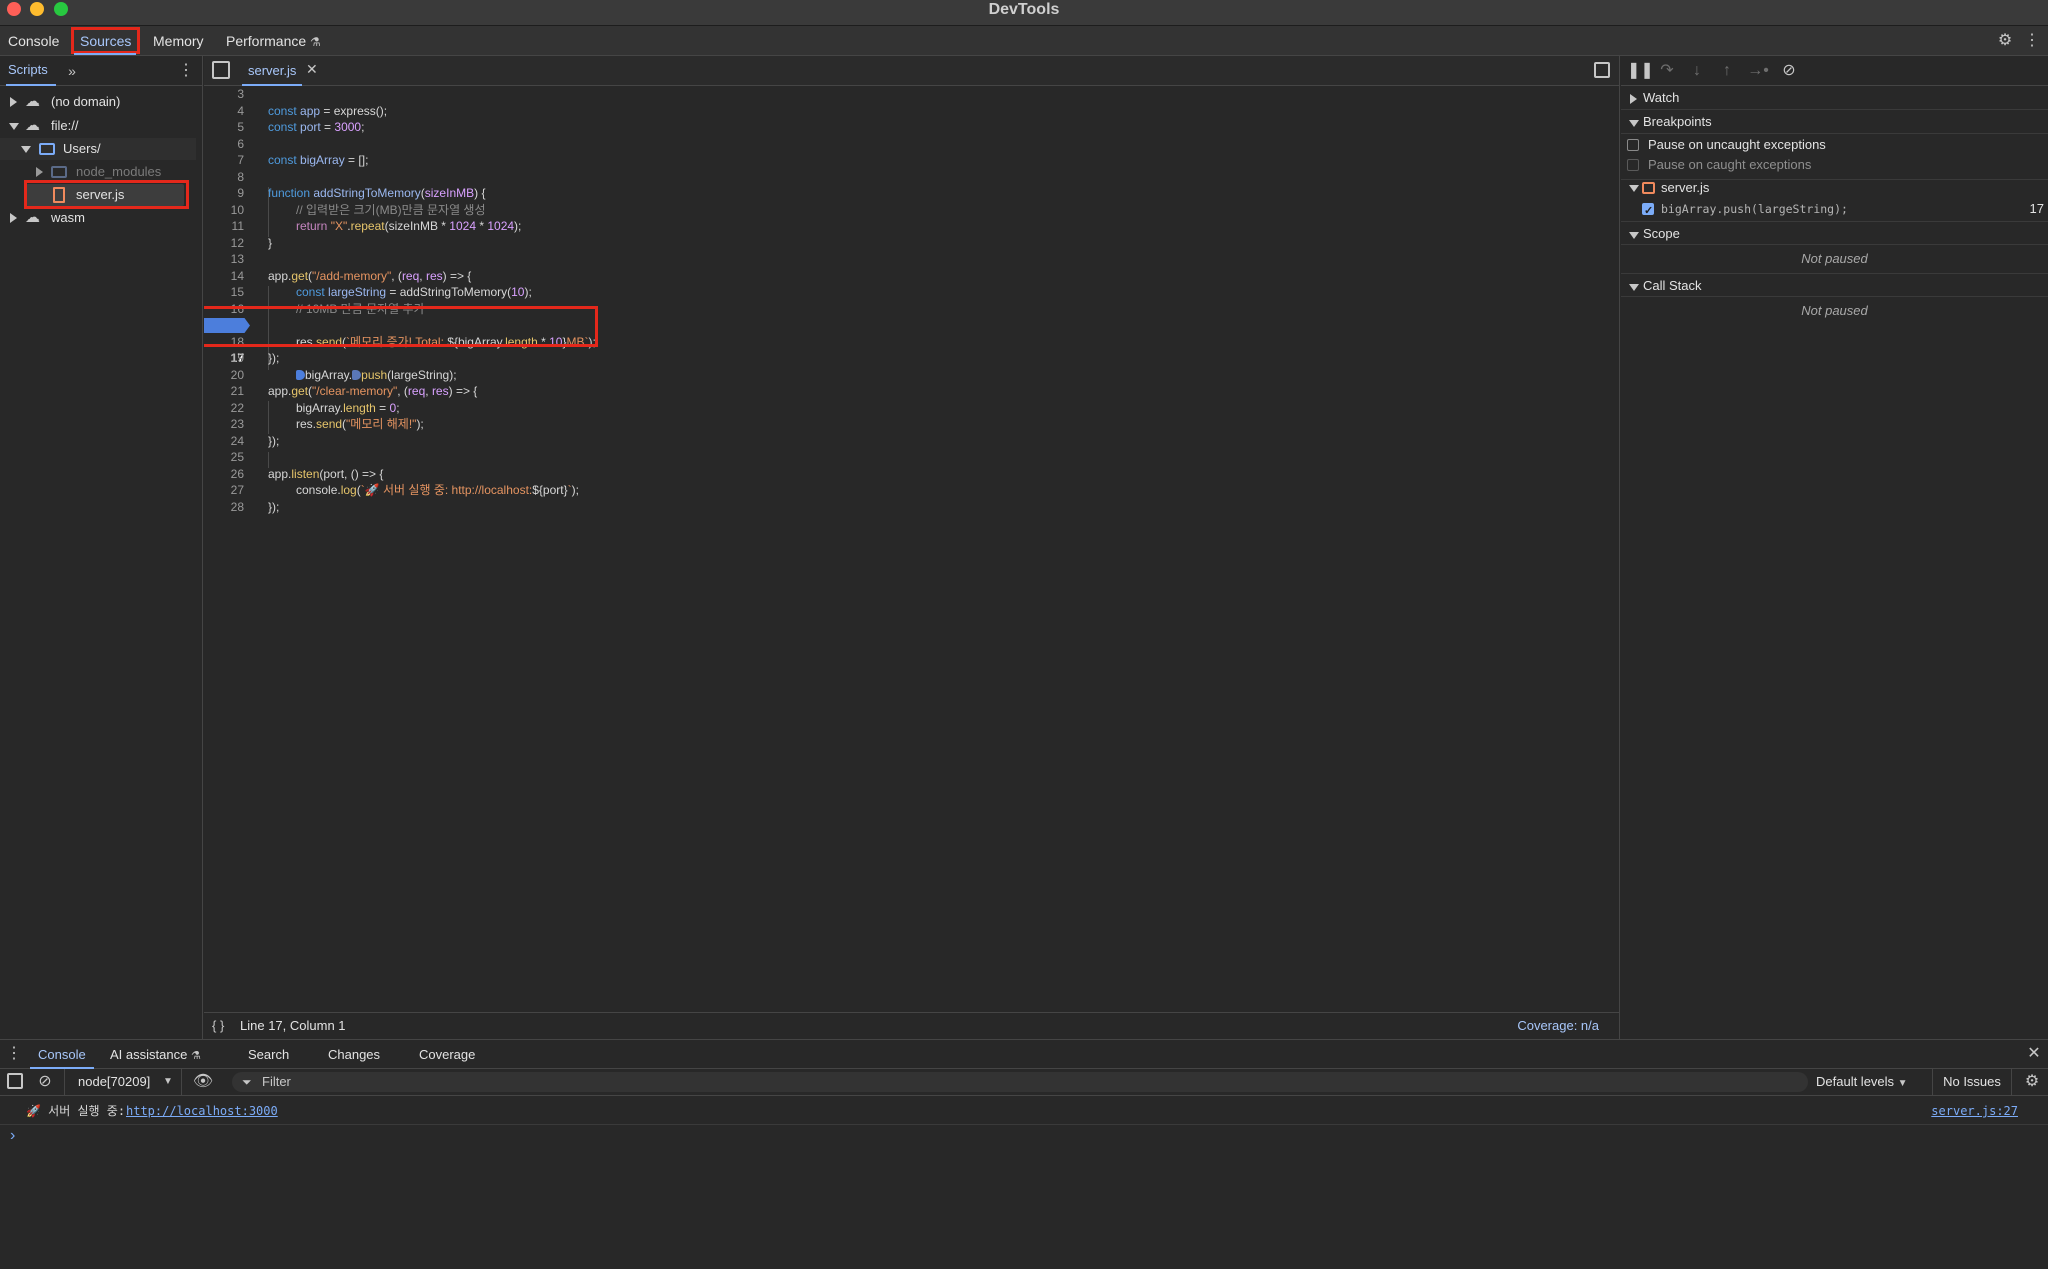  Describe the element at coordinates (1834, 285) in the screenshot. I see `call-stack-section-header: Call Stack` at that location.